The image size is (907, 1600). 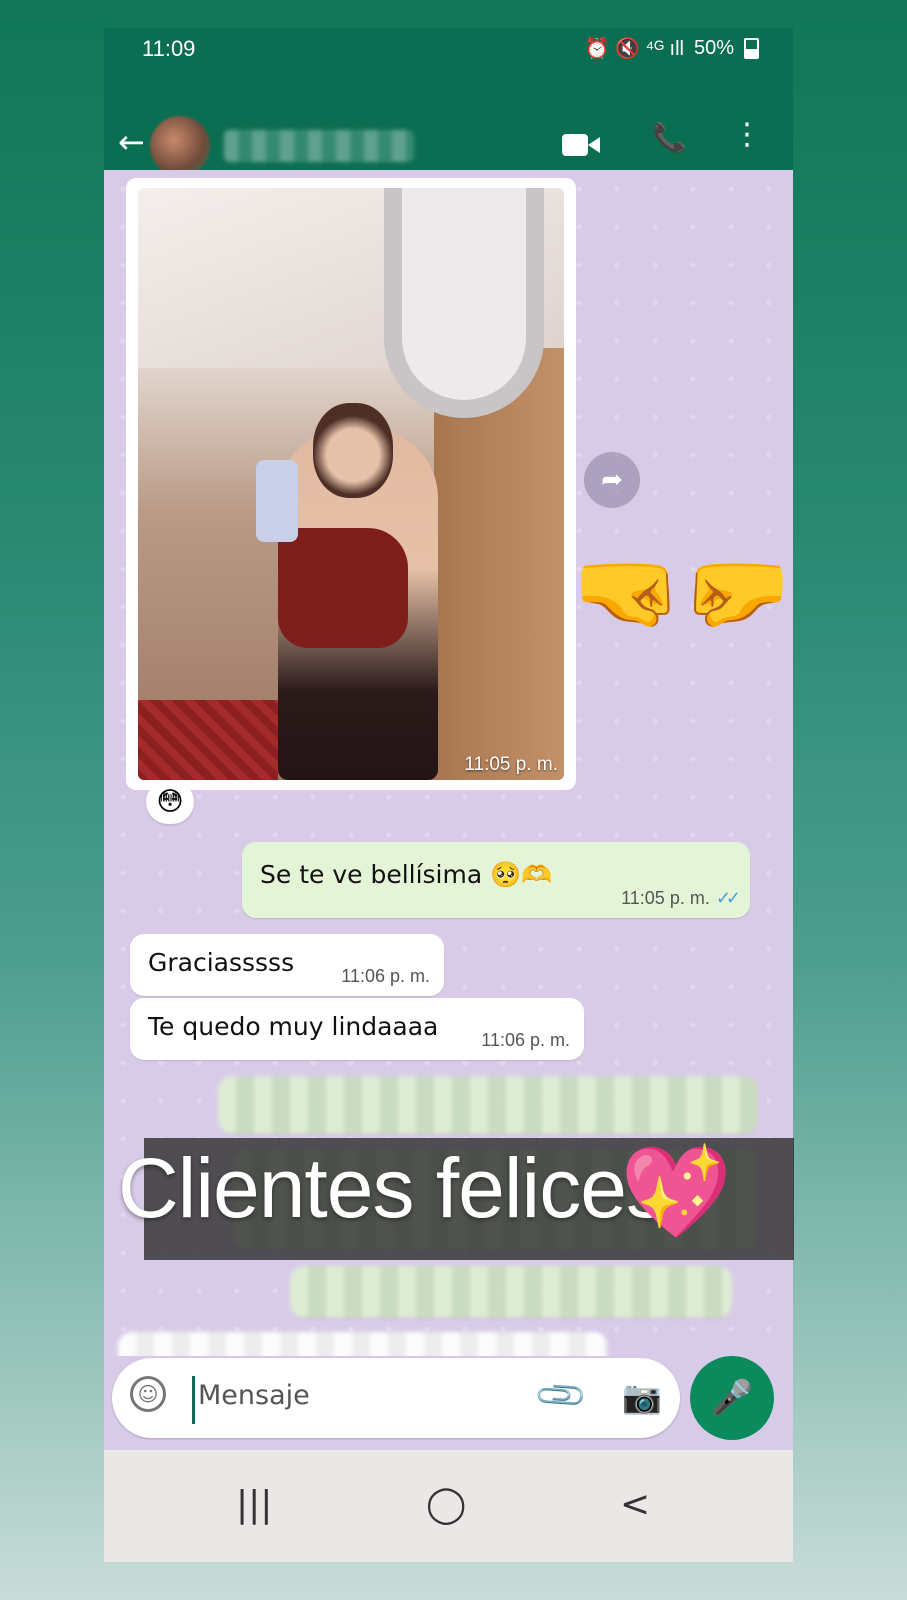 I want to click on photo-bed, so click(x=208, y=740).